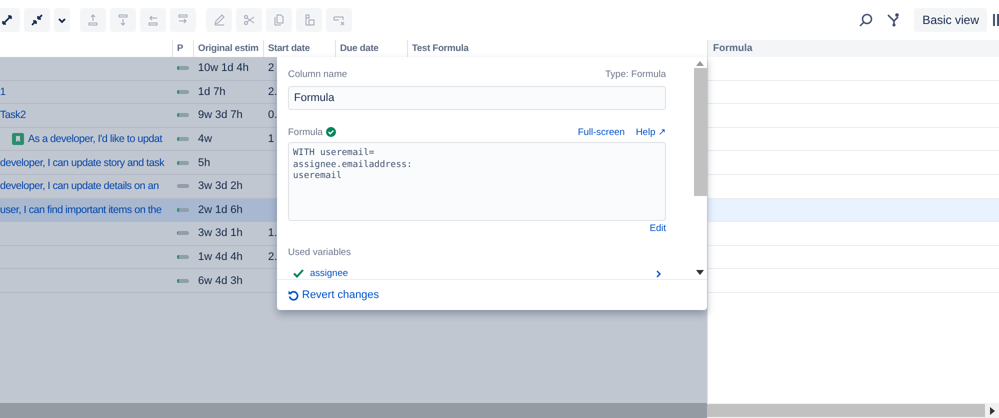 Image resolution: width=999 pixels, height=418 pixels. What do you see at coordinates (477, 98) in the screenshot?
I see `column-name-field: Formula` at bounding box center [477, 98].